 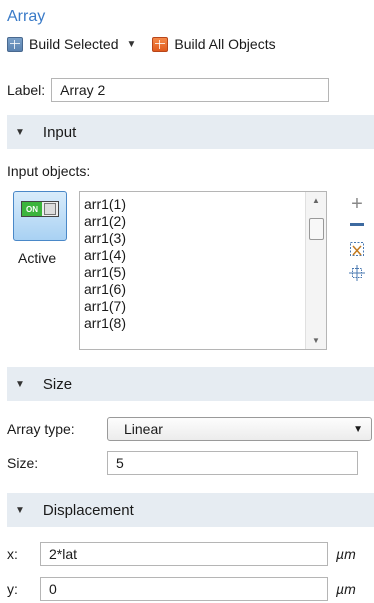 I want to click on x-row: x: 2*lat µm, so click(x=181, y=554).